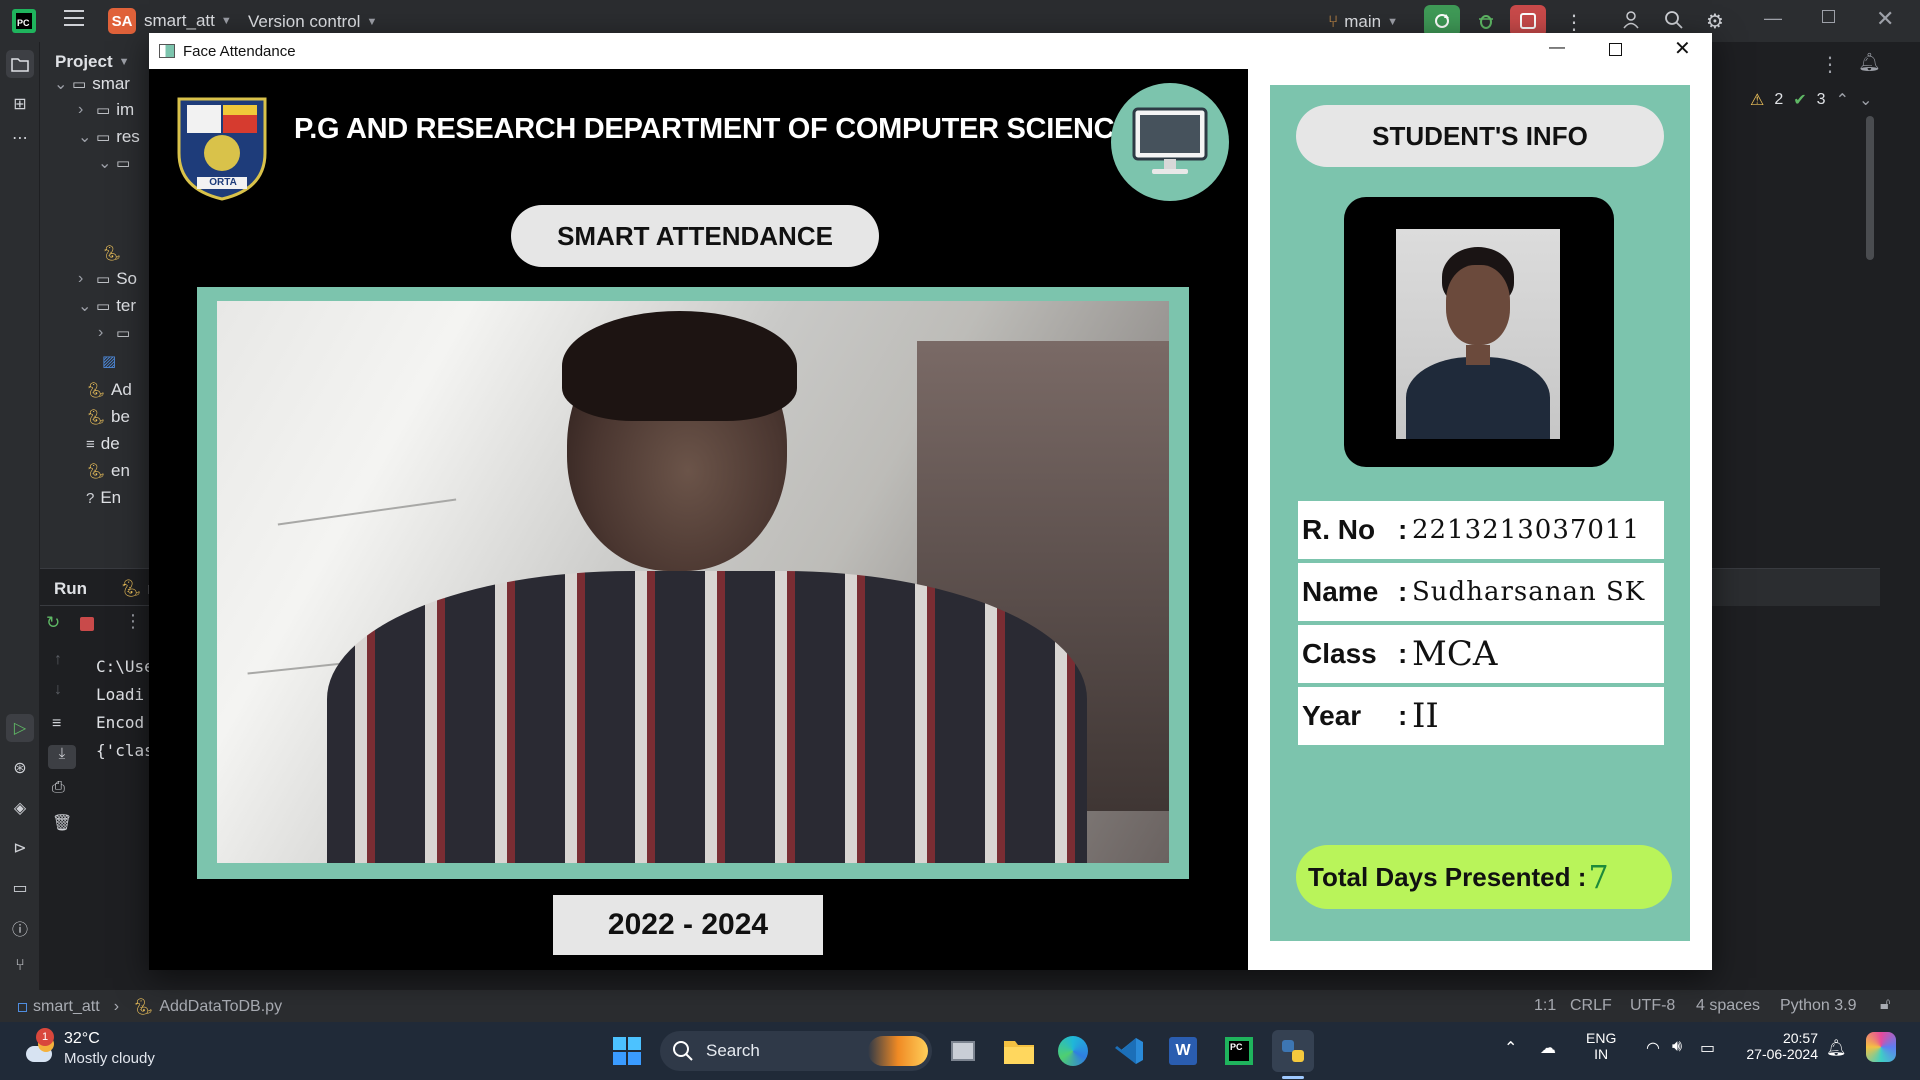 Image resolution: width=1920 pixels, height=1080 pixels. I want to click on weather-icon: 1, so click(40, 1049).